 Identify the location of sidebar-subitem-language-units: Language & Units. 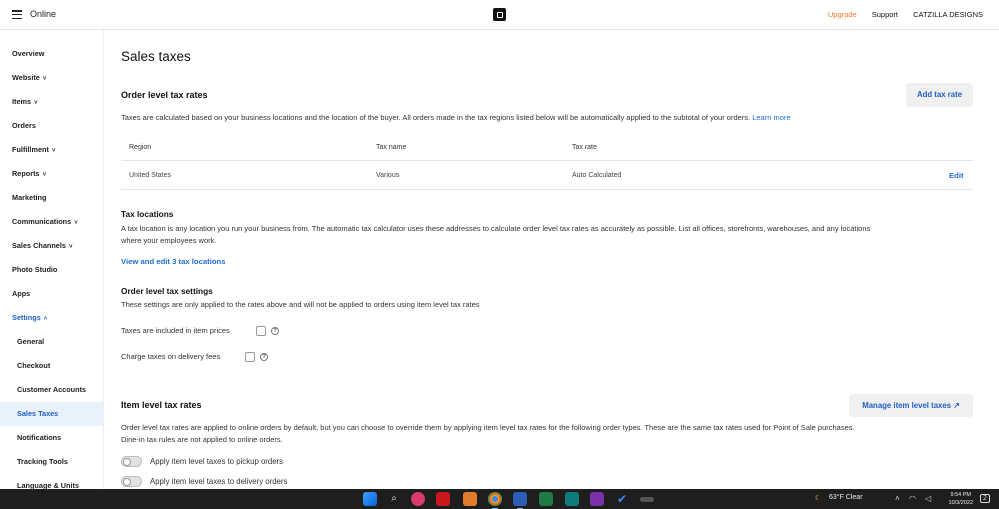
(51, 481).